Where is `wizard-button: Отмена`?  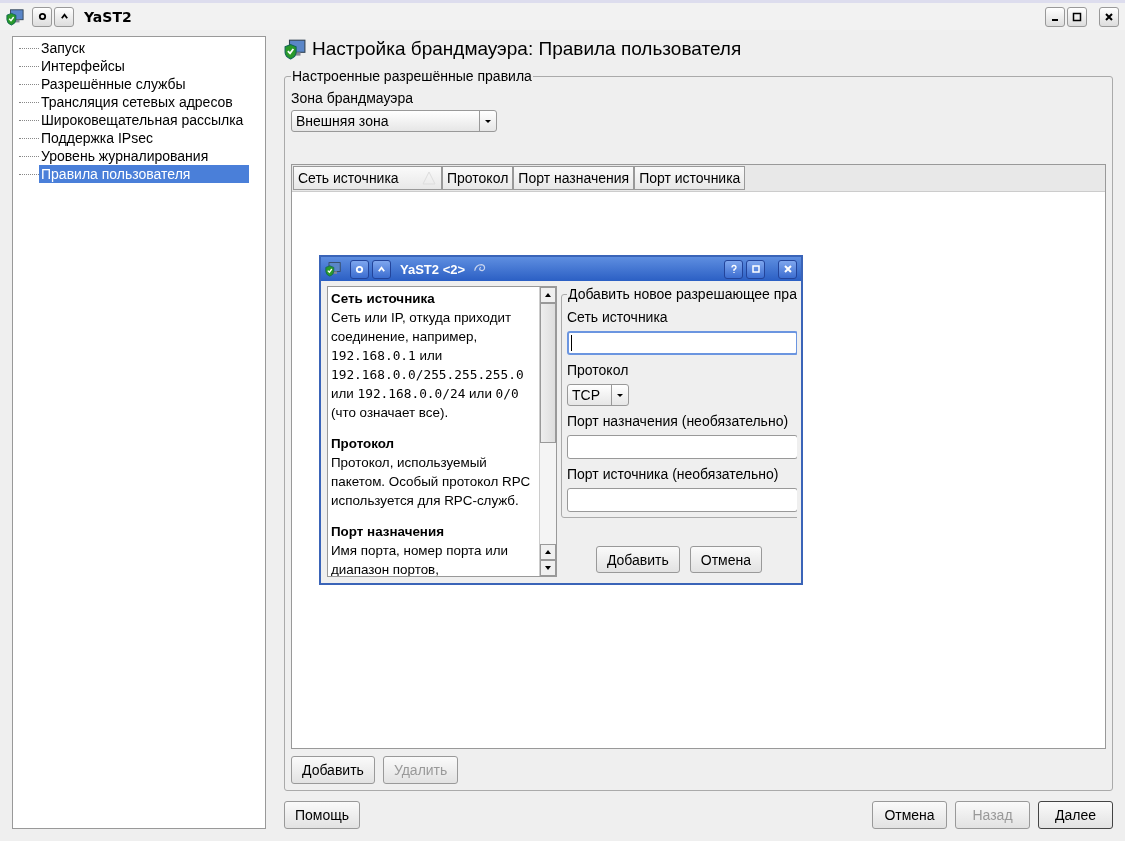 wizard-button: Отмена is located at coordinates (909, 815).